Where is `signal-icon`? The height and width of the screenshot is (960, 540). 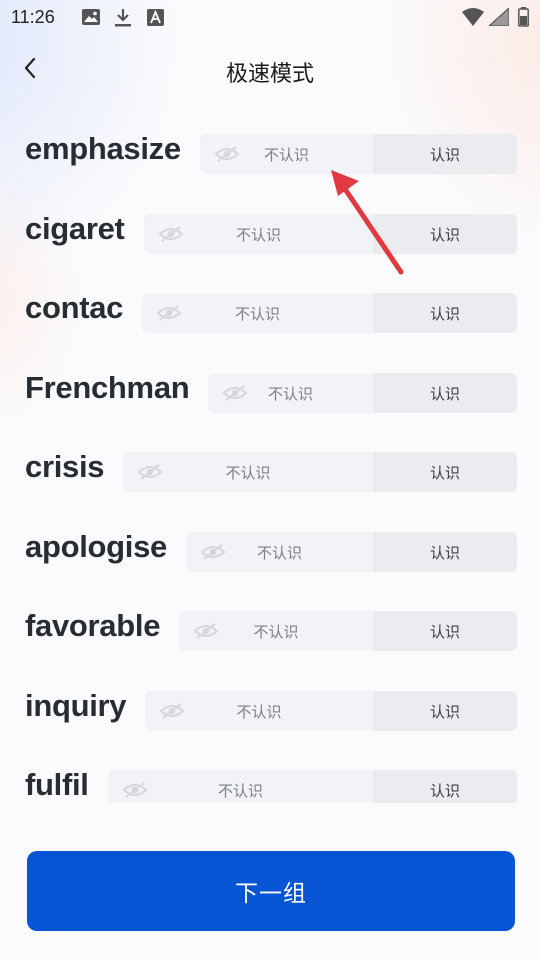 signal-icon is located at coordinates (498, 18).